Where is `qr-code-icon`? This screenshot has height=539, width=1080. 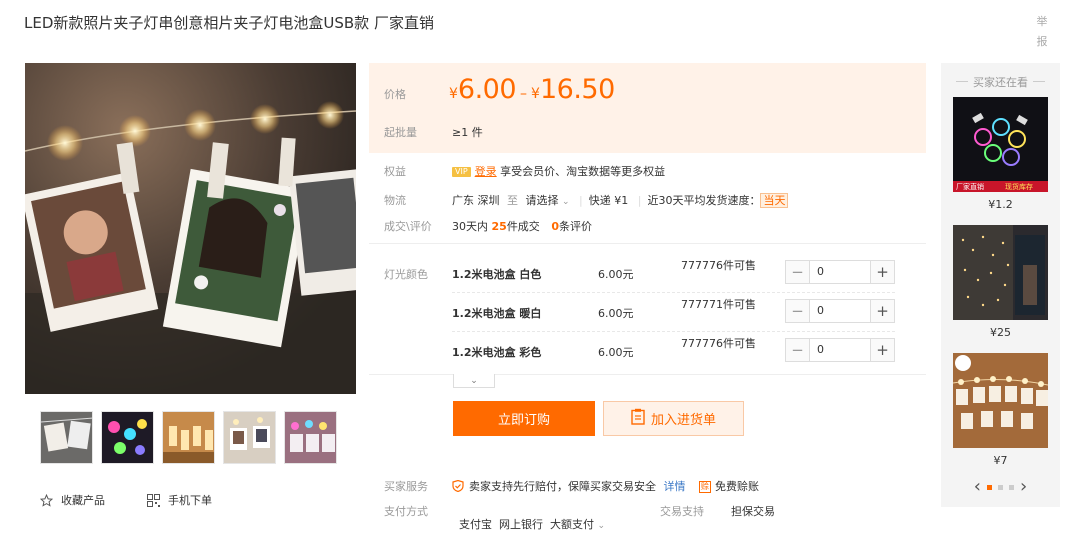 qr-code-icon is located at coordinates (153, 500).